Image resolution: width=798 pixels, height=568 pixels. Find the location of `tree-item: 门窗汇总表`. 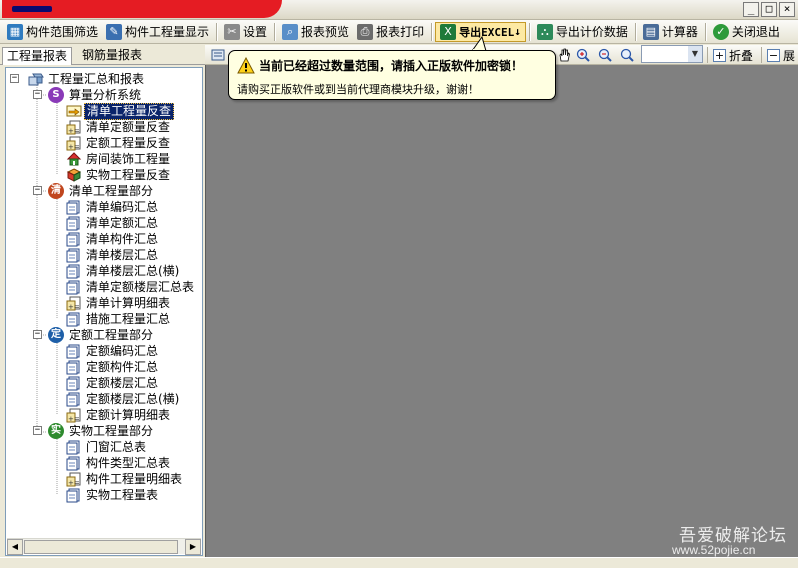

tree-item: 门窗汇总表 is located at coordinates (107, 447).